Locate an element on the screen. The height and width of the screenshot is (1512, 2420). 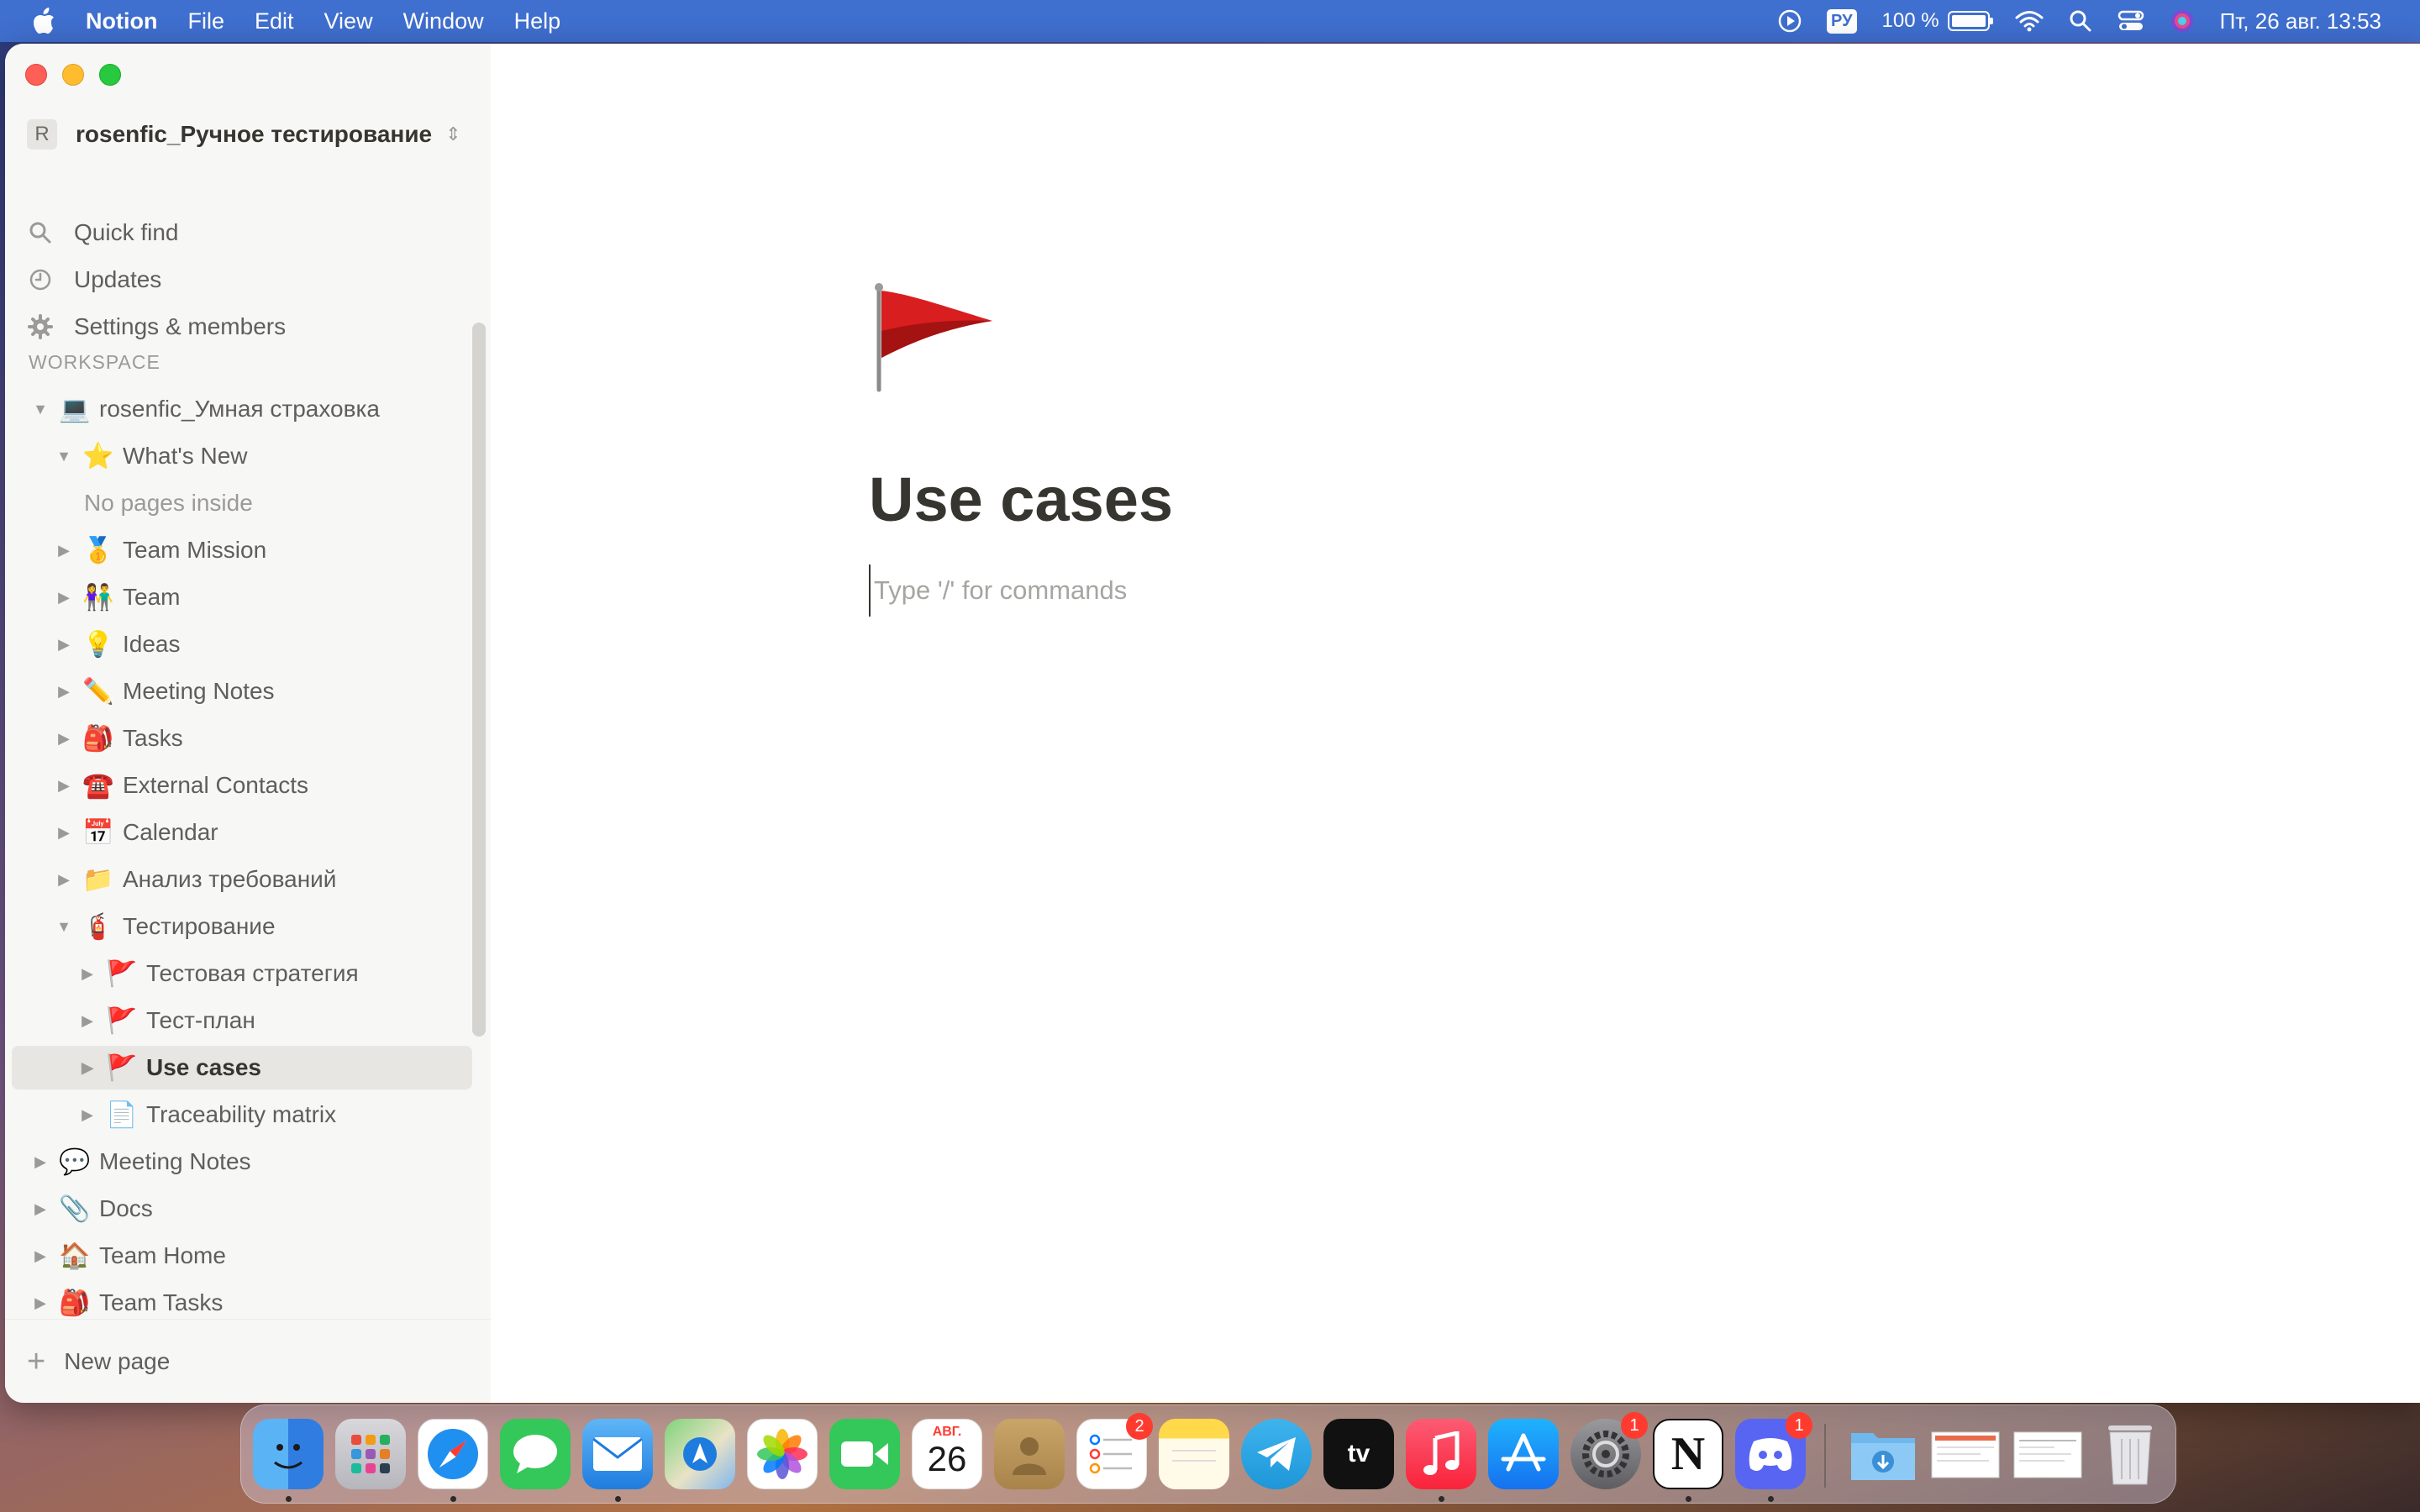
dock-facetime is located at coordinates (865, 1454).